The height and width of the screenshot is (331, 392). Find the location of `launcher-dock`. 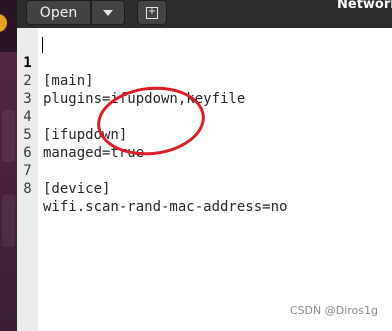

launcher-dock is located at coordinates (8, 165).